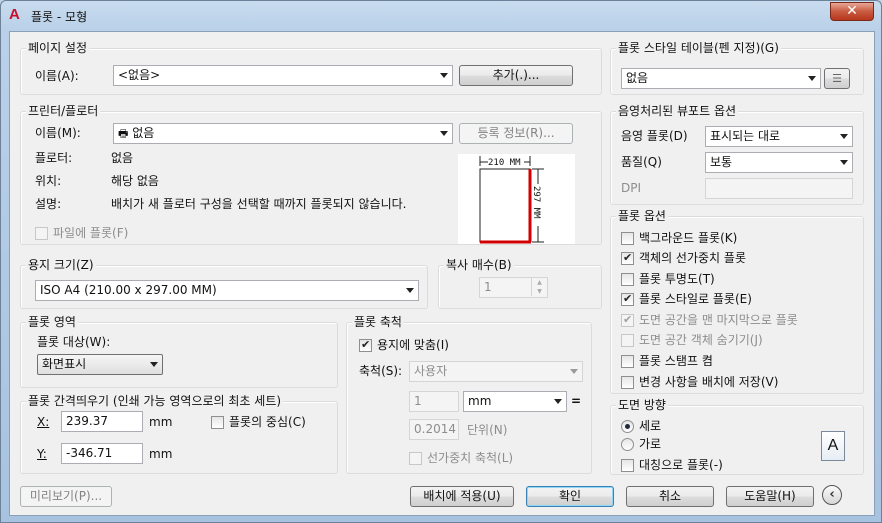 The width and height of the screenshot is (882, 523). I want to click on apply-to-layout-button: 배치에 적용(U), so click(462, 496).